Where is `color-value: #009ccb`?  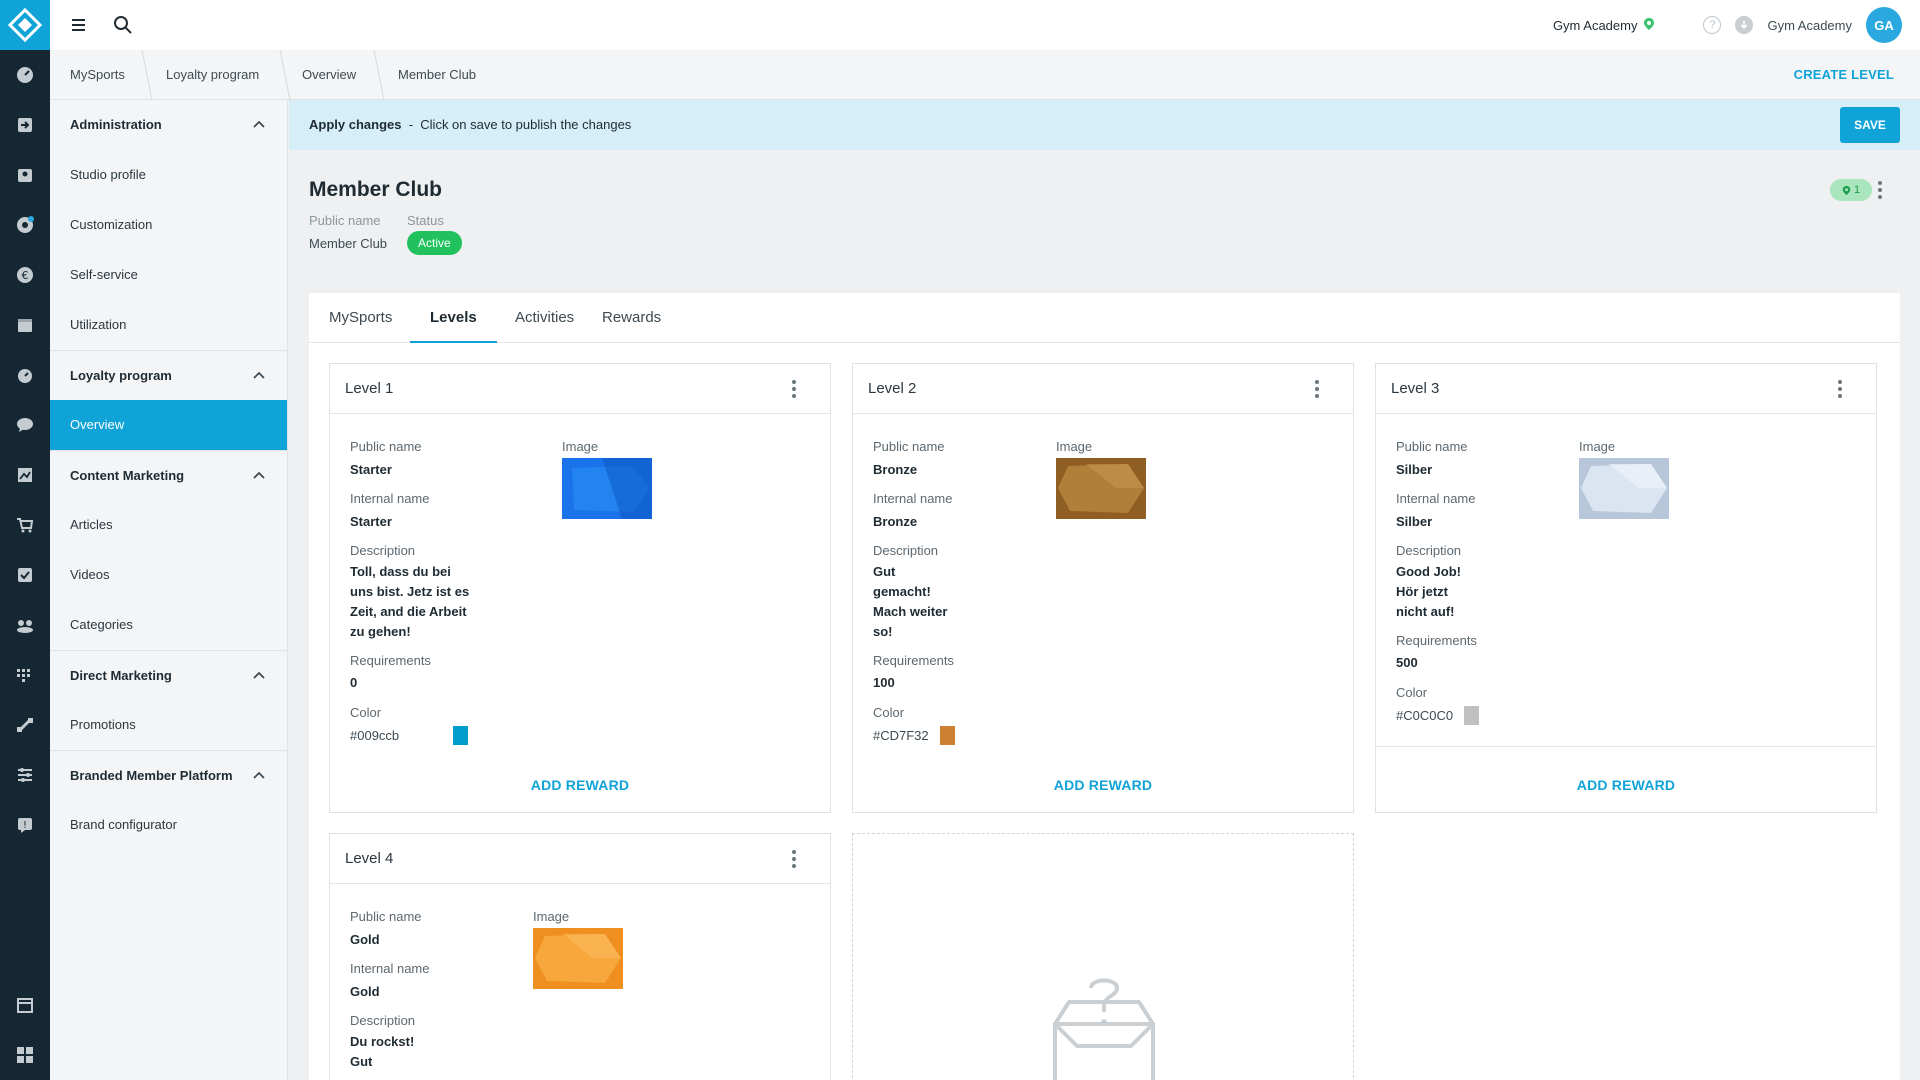 color-value: #009ccb is located at coordinates (375, 735).